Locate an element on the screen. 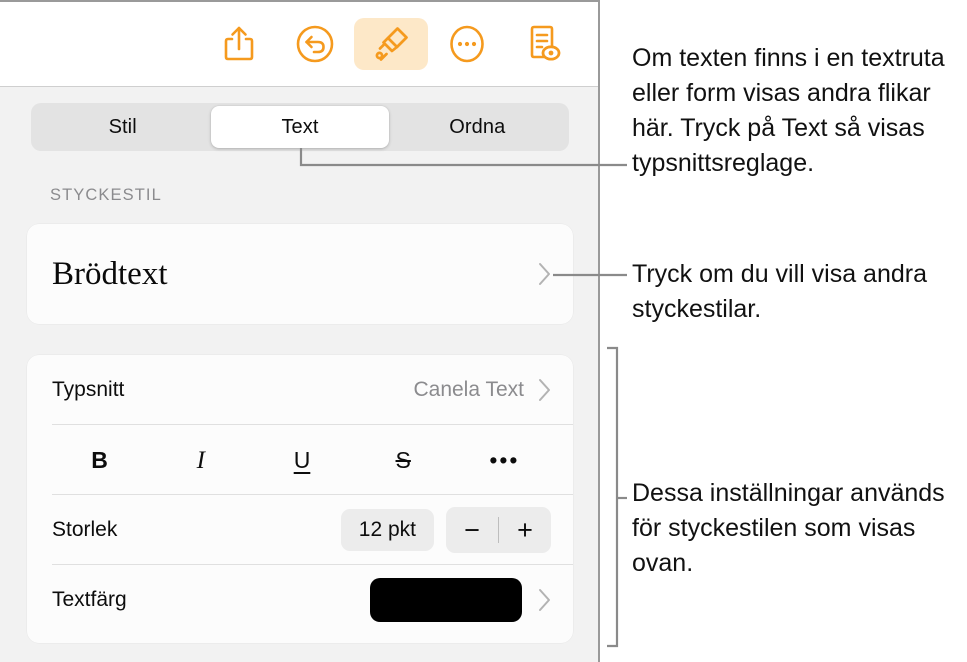 This screenshot has width=967, height=662. paragraph-style-card: Brödtext is located at coordinates (300, 274).